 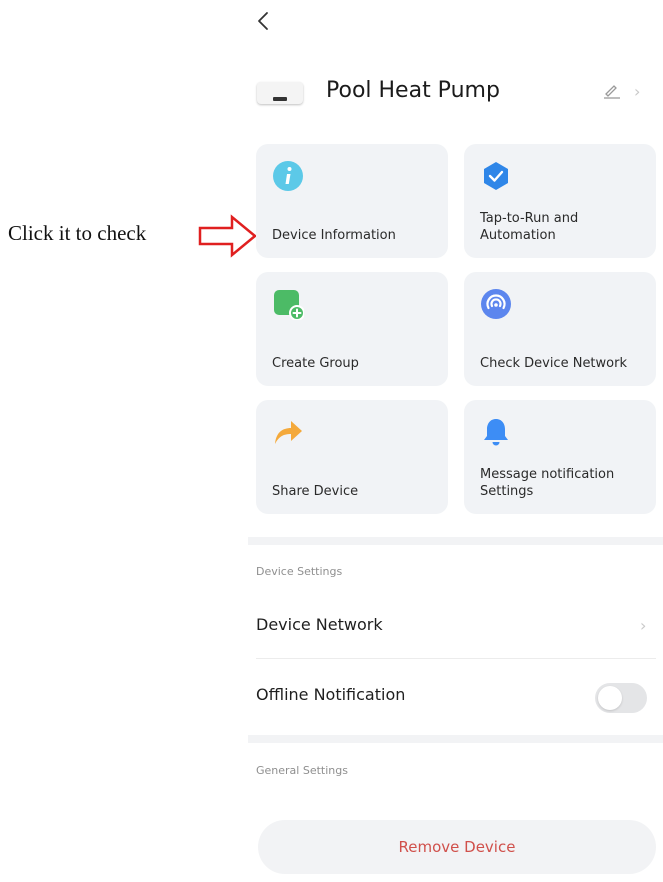 I want to click on share-icon, so click(x=288, y=432).